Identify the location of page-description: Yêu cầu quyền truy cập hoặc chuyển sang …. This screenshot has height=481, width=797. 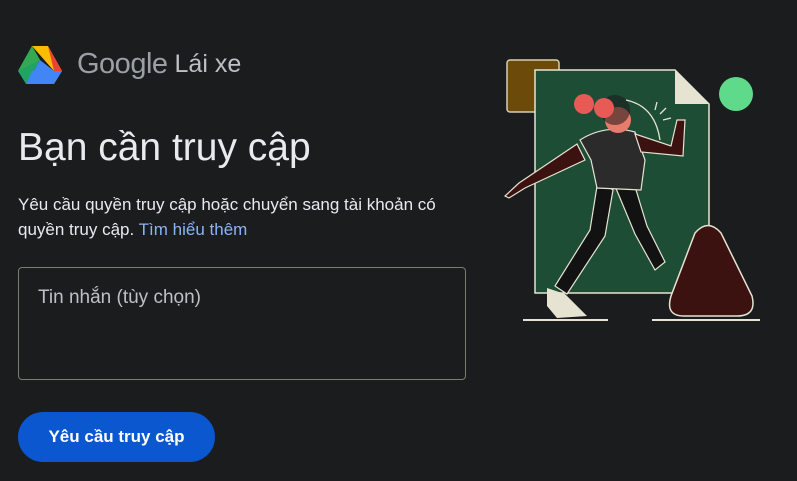
(248, 217).